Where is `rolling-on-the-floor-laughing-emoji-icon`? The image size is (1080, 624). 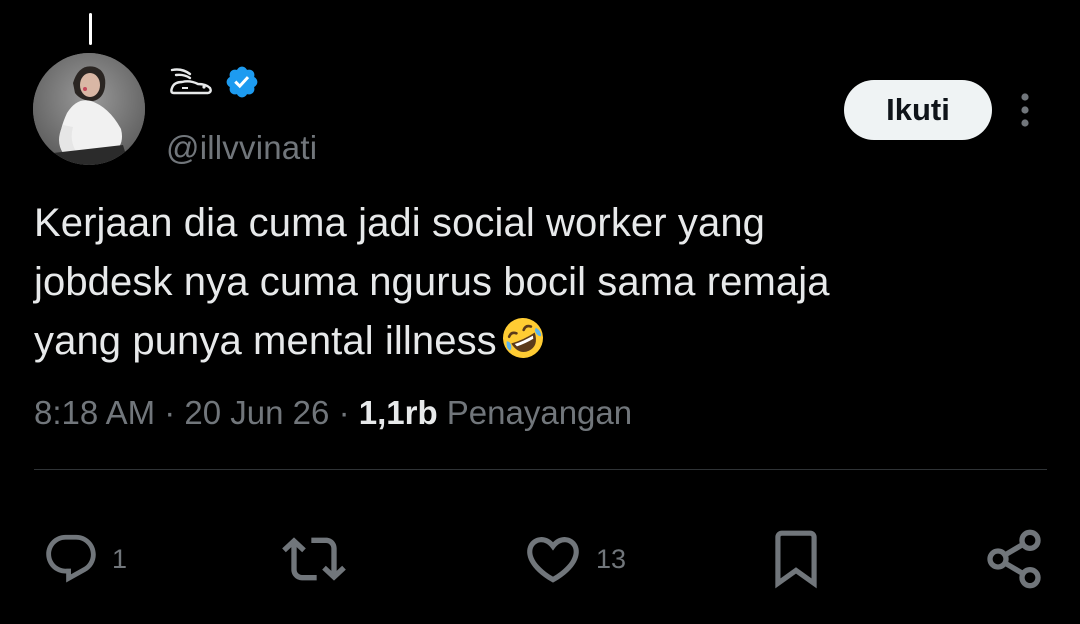 rolling-on-the-floor-laughing-emoji-icon is located at coordinates (523, 346).